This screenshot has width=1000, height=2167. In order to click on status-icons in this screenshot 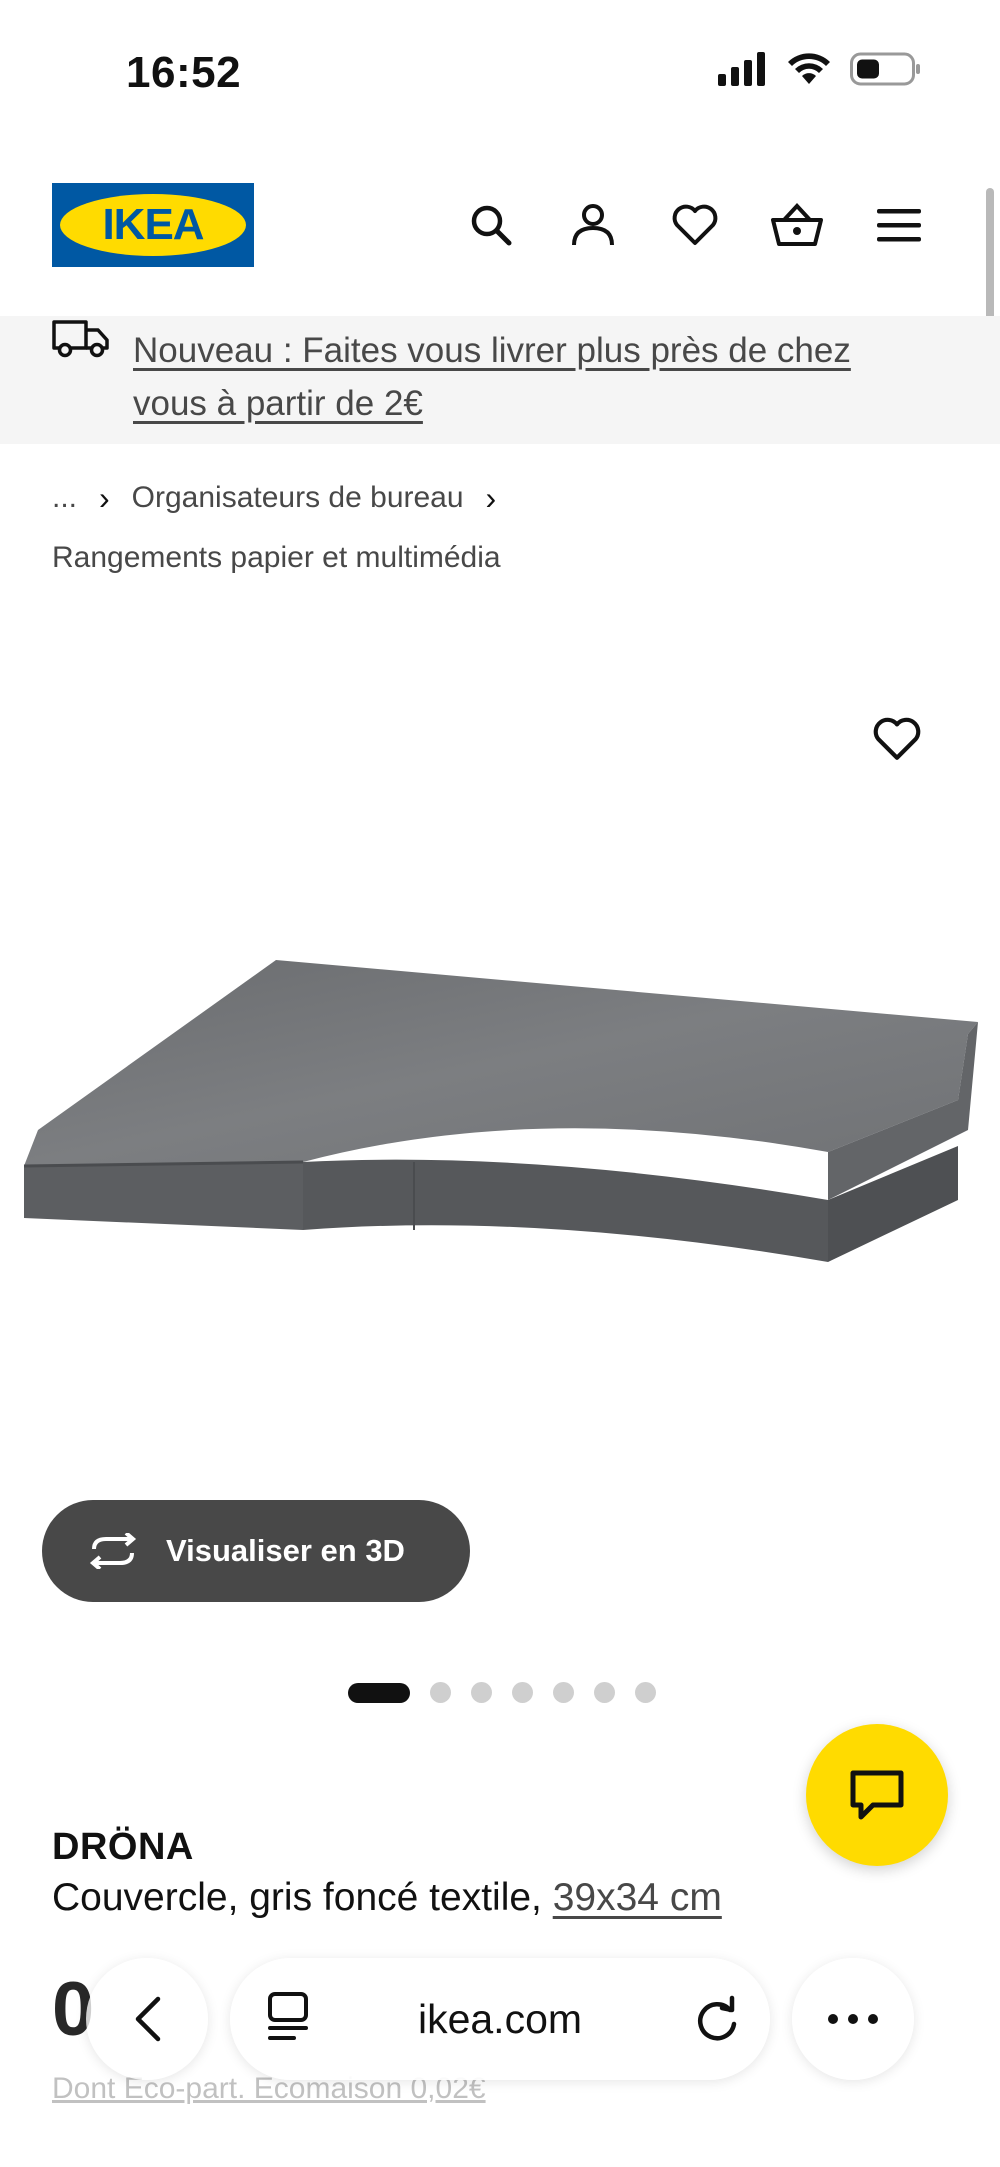, I will do `click(819, 69)`.